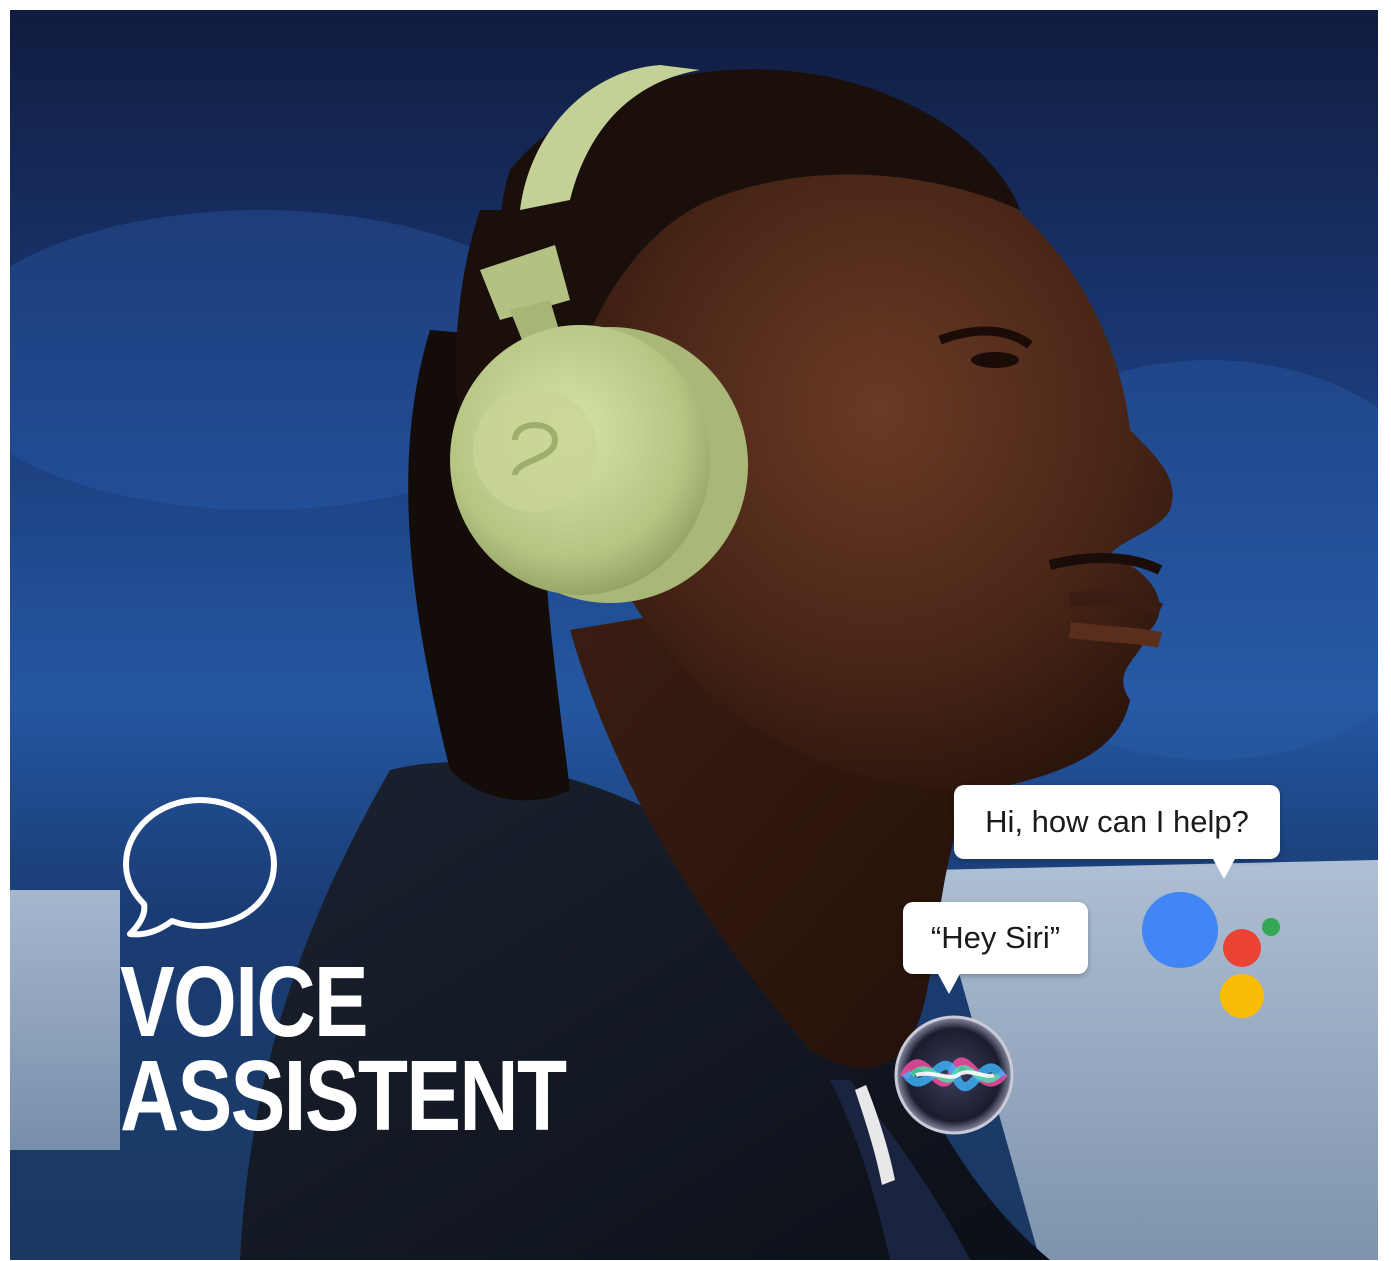  Describe the element at coordinates (244, 1002) in the screenshot. I see `headline-line-1: VOICE` at that location.